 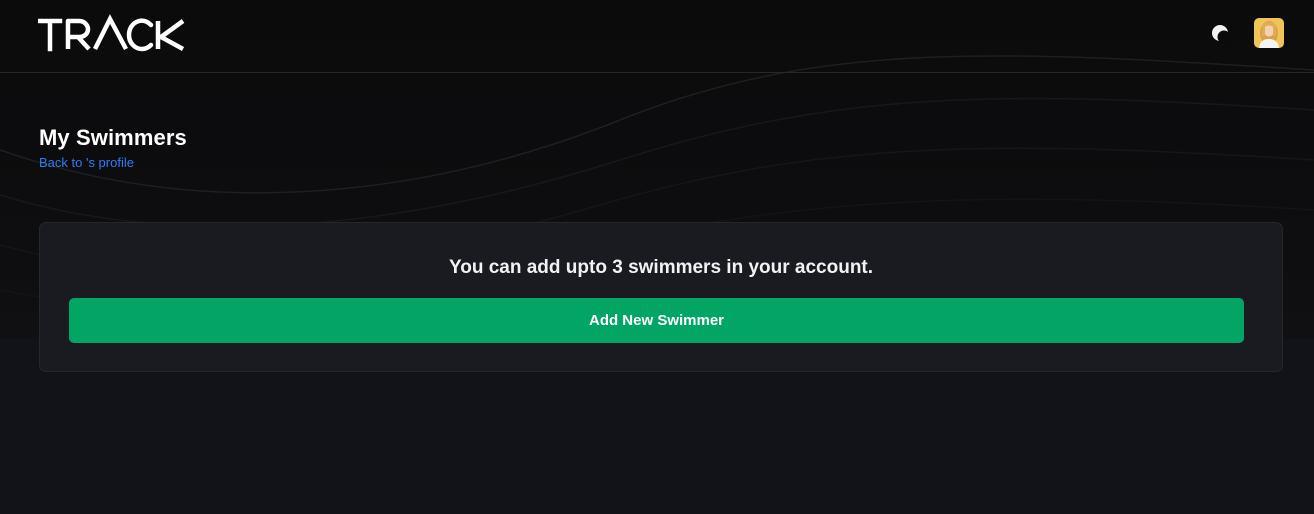 What do you see at coordinates (1220, 33) in the screenshot?
I see `moon-icon` at bounding box center [1220, 33].